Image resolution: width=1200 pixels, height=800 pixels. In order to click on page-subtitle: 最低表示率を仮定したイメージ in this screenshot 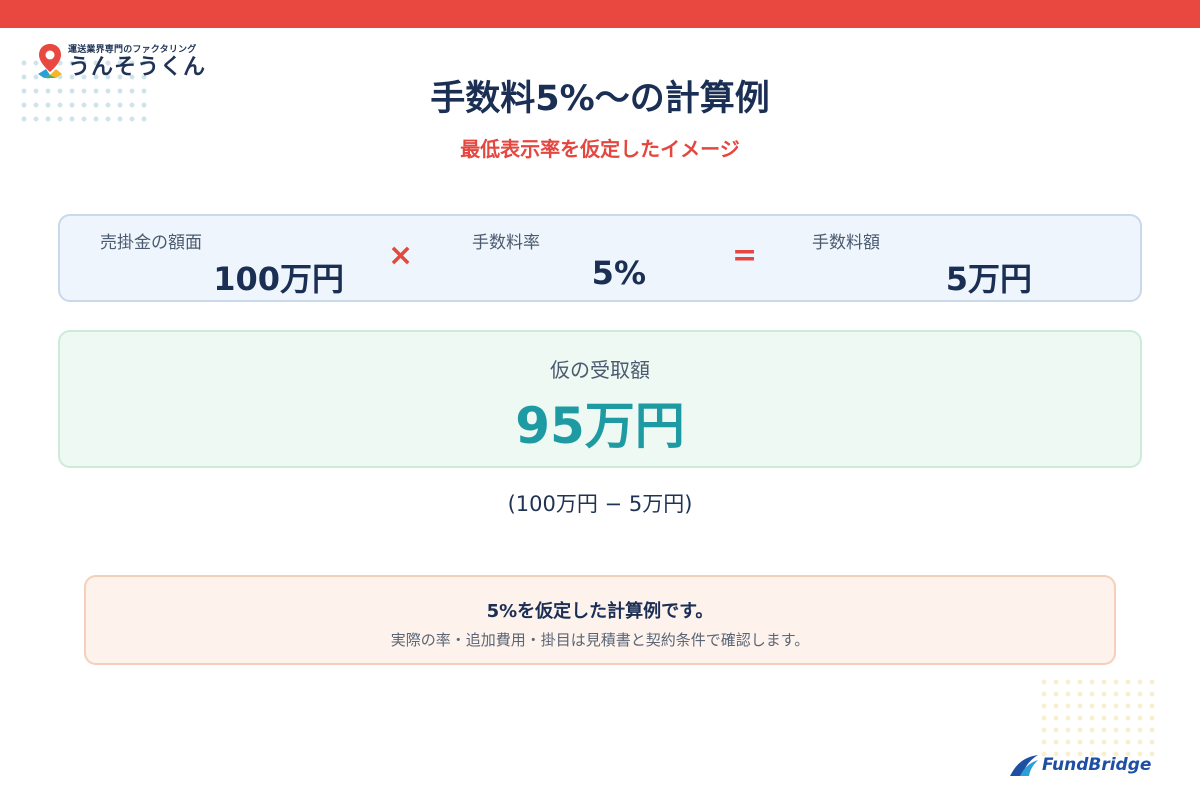, I will do `click(600, 149)`.